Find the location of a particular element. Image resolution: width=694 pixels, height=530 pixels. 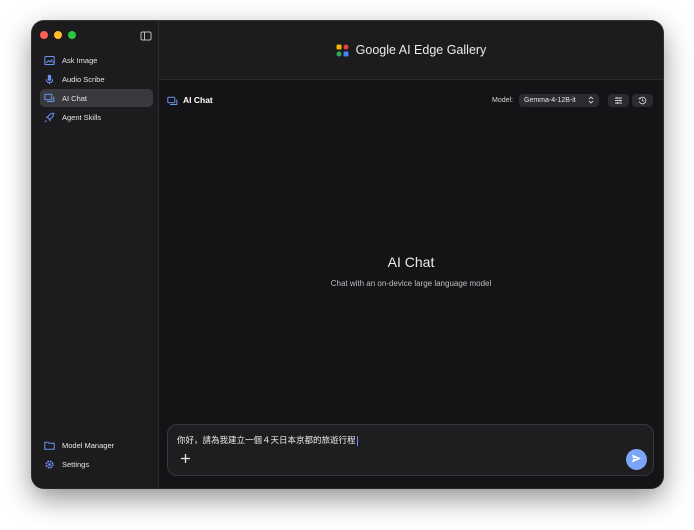

window-controls is located at coordinates (58, 35).